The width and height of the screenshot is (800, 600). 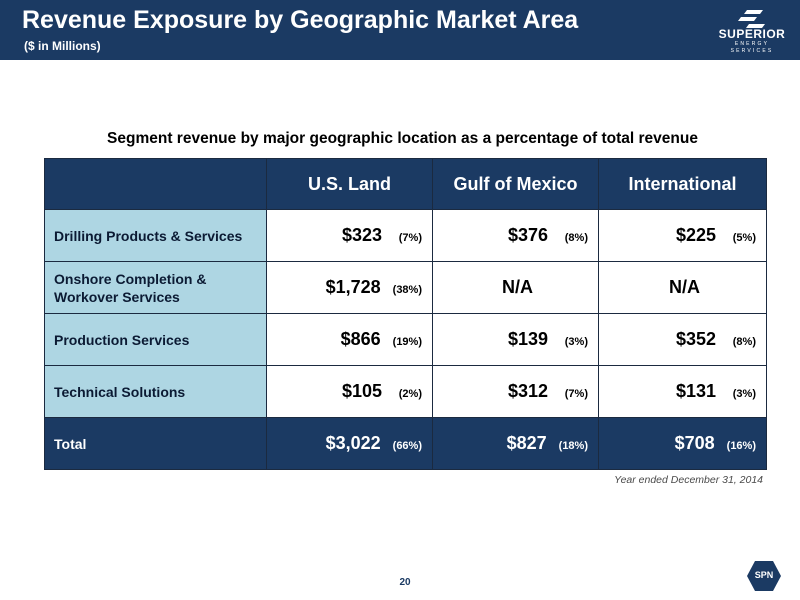 I want to click on logo-name: SUPERIOR, so click(x=752, y=34).